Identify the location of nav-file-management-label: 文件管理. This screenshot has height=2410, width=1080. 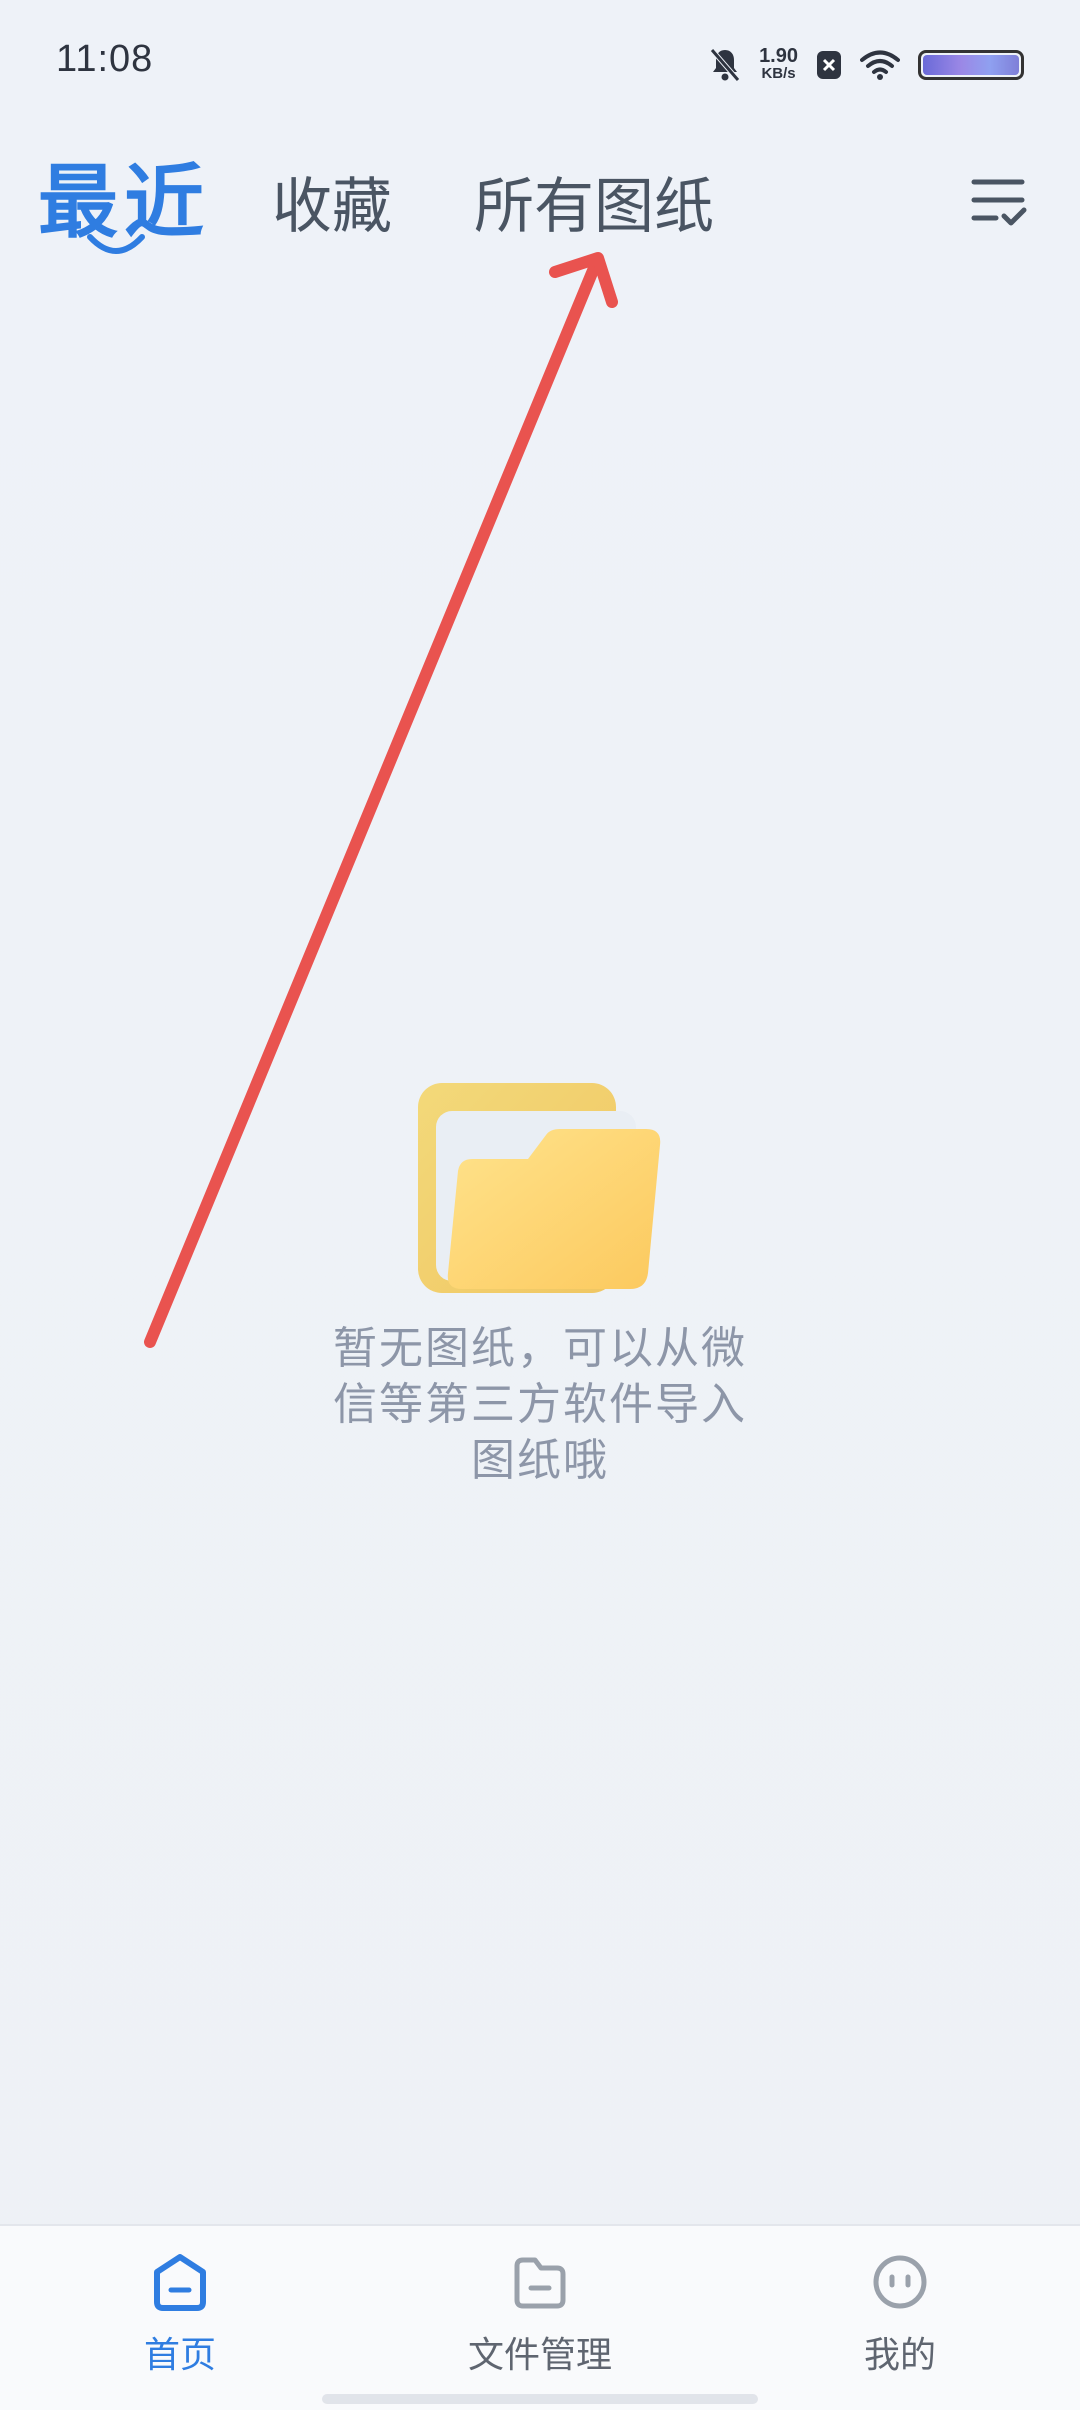
(539, 2355).